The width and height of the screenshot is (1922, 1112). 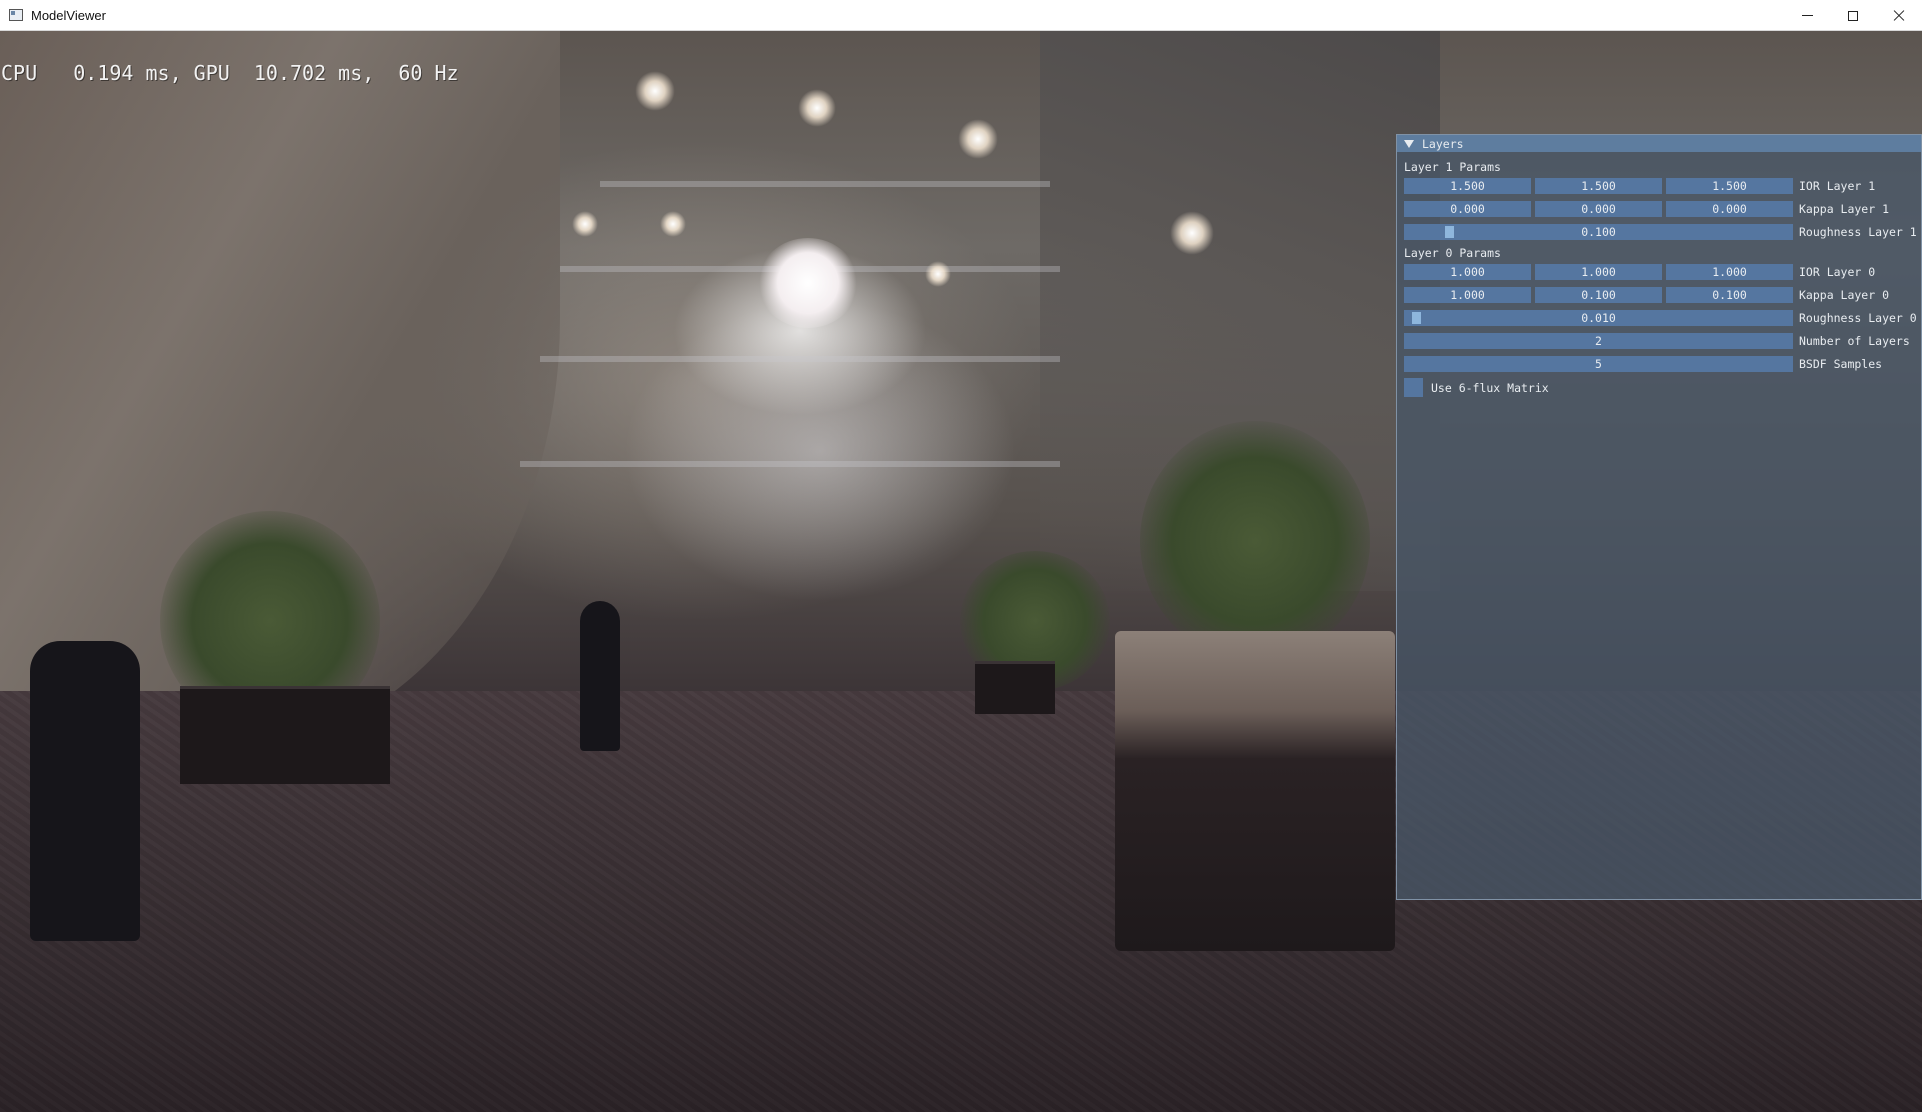 What do you see at coordinates (1467, 295) in the screenshot?
I see `kappa-layer0-x-field: 1.000` at bounding box center [1467, 295].